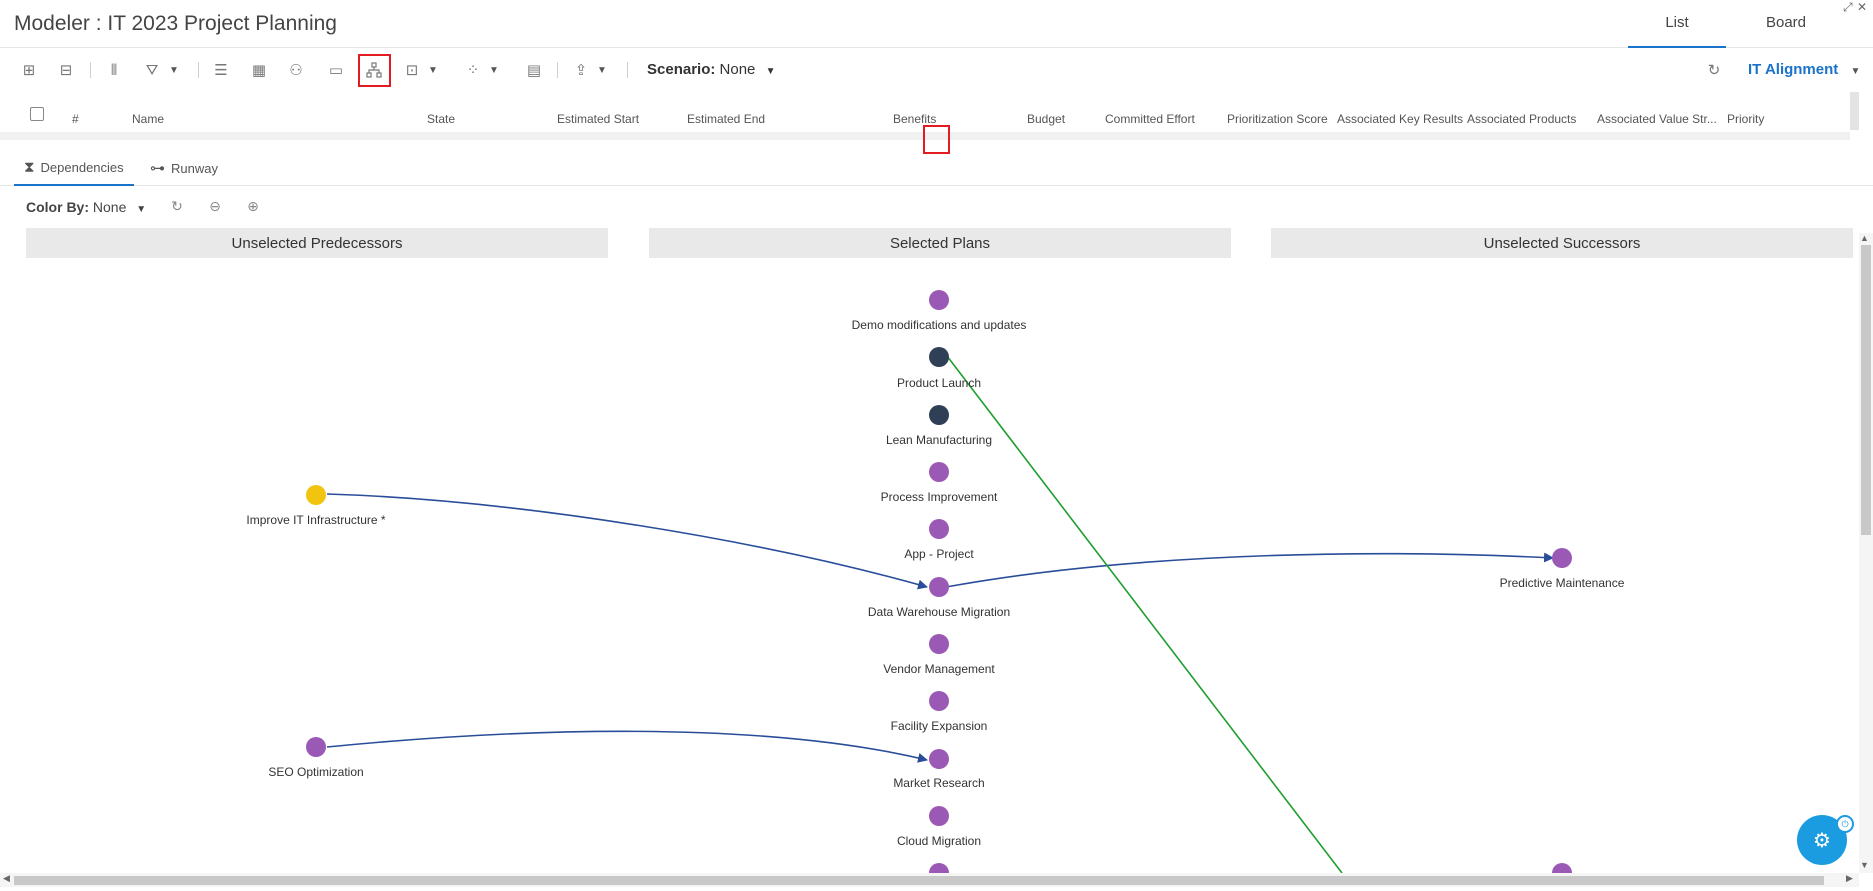 The width and height of the screenshot is (1873, 891). Describe the element at coordinates (494, 70) in the screenshot. I see `scatter-dropdown-caret: ▼` at that location.